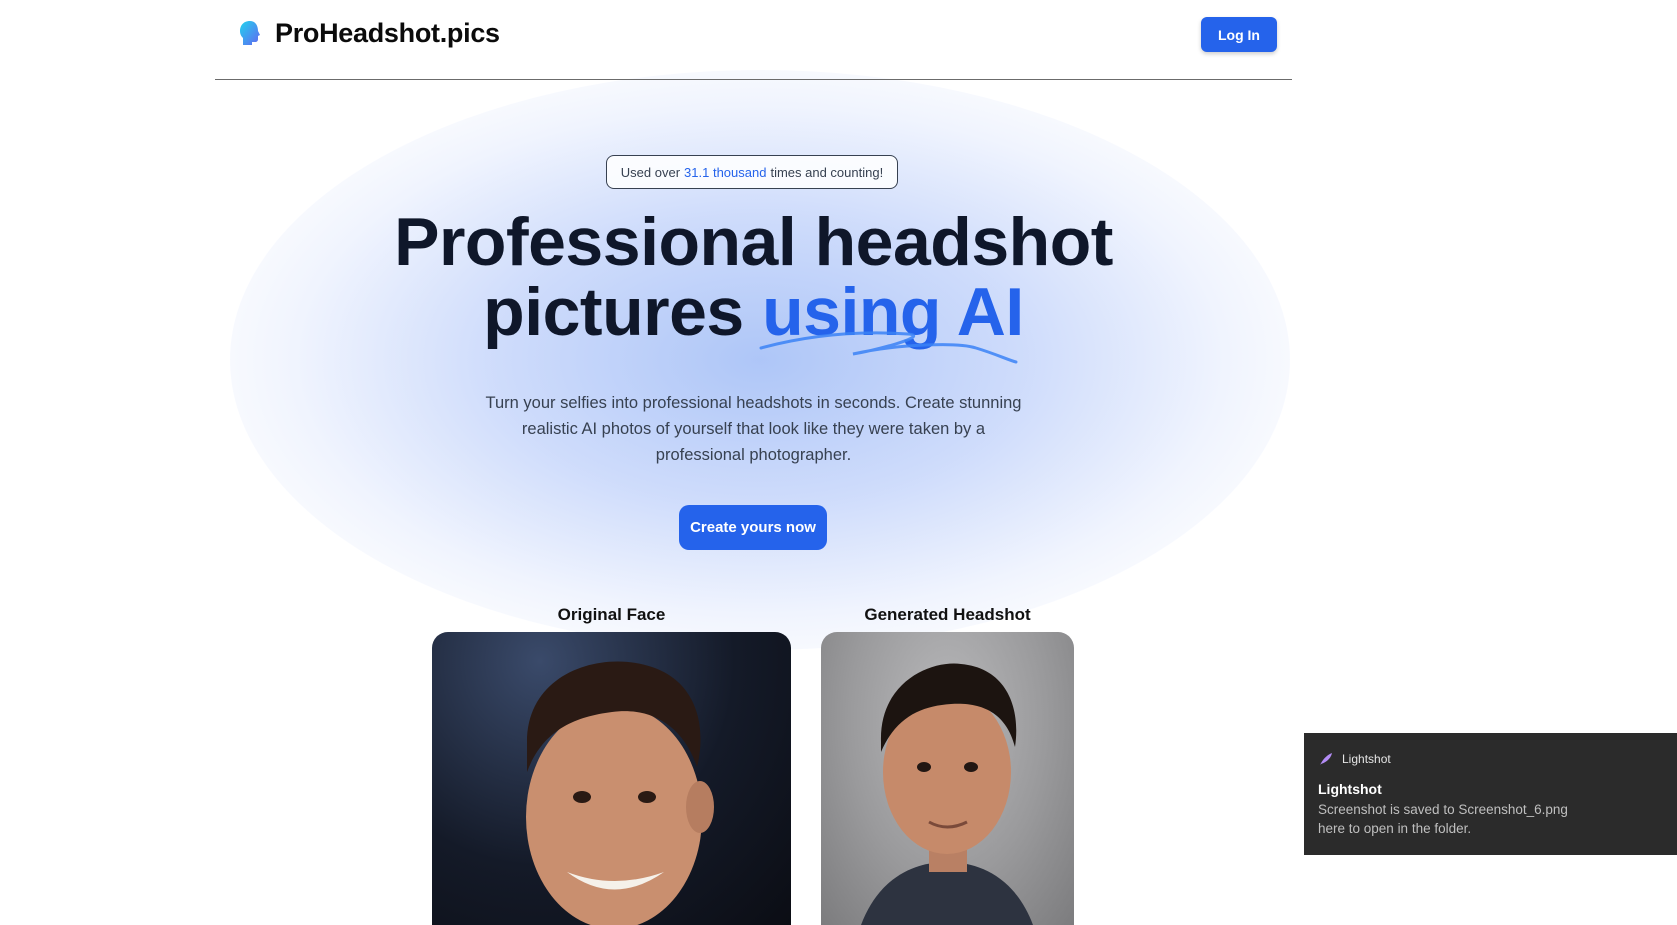 The height and width of the screenshot is (925, 1677). What do you see at coordinates (753, 40) in the screenshot?
I see `site-header: ProHeadshot.pics Log In` at bounding box center [753, 40].